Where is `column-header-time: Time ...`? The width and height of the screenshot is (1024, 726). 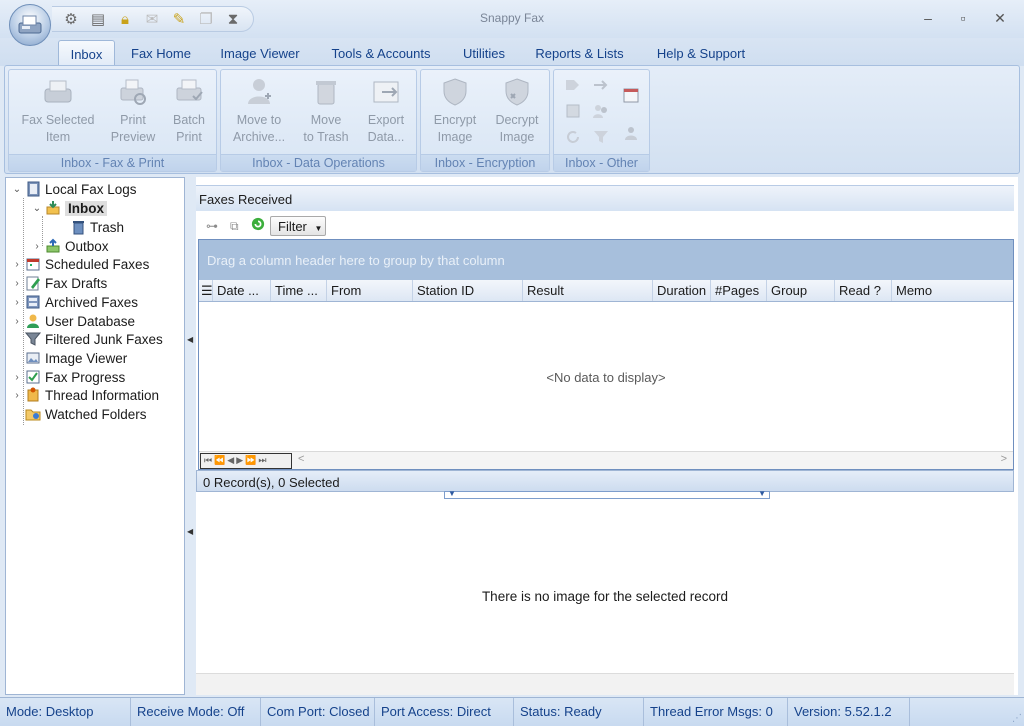 column-header-time: Time ... is located at coordinates (299, 290).